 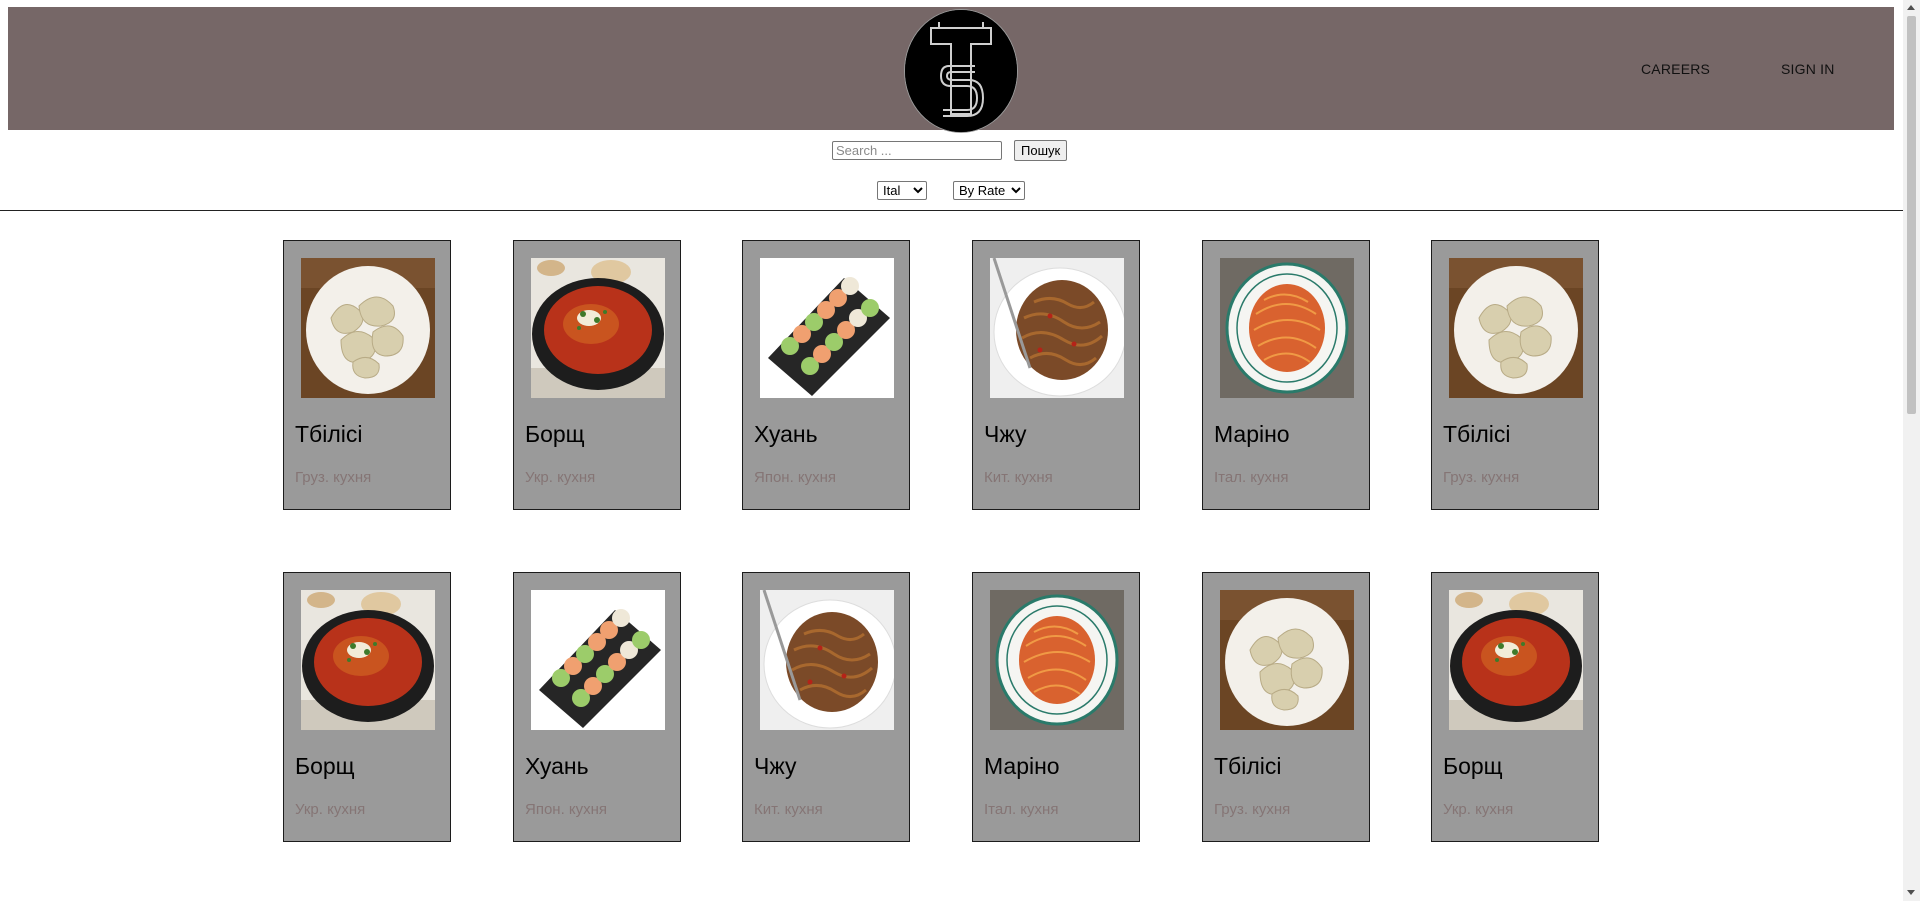 What do you see at coordinates (902, 190) in the screenshot?
I see `cuisine-filter-select: Ital` at bounding box center [902, 190].